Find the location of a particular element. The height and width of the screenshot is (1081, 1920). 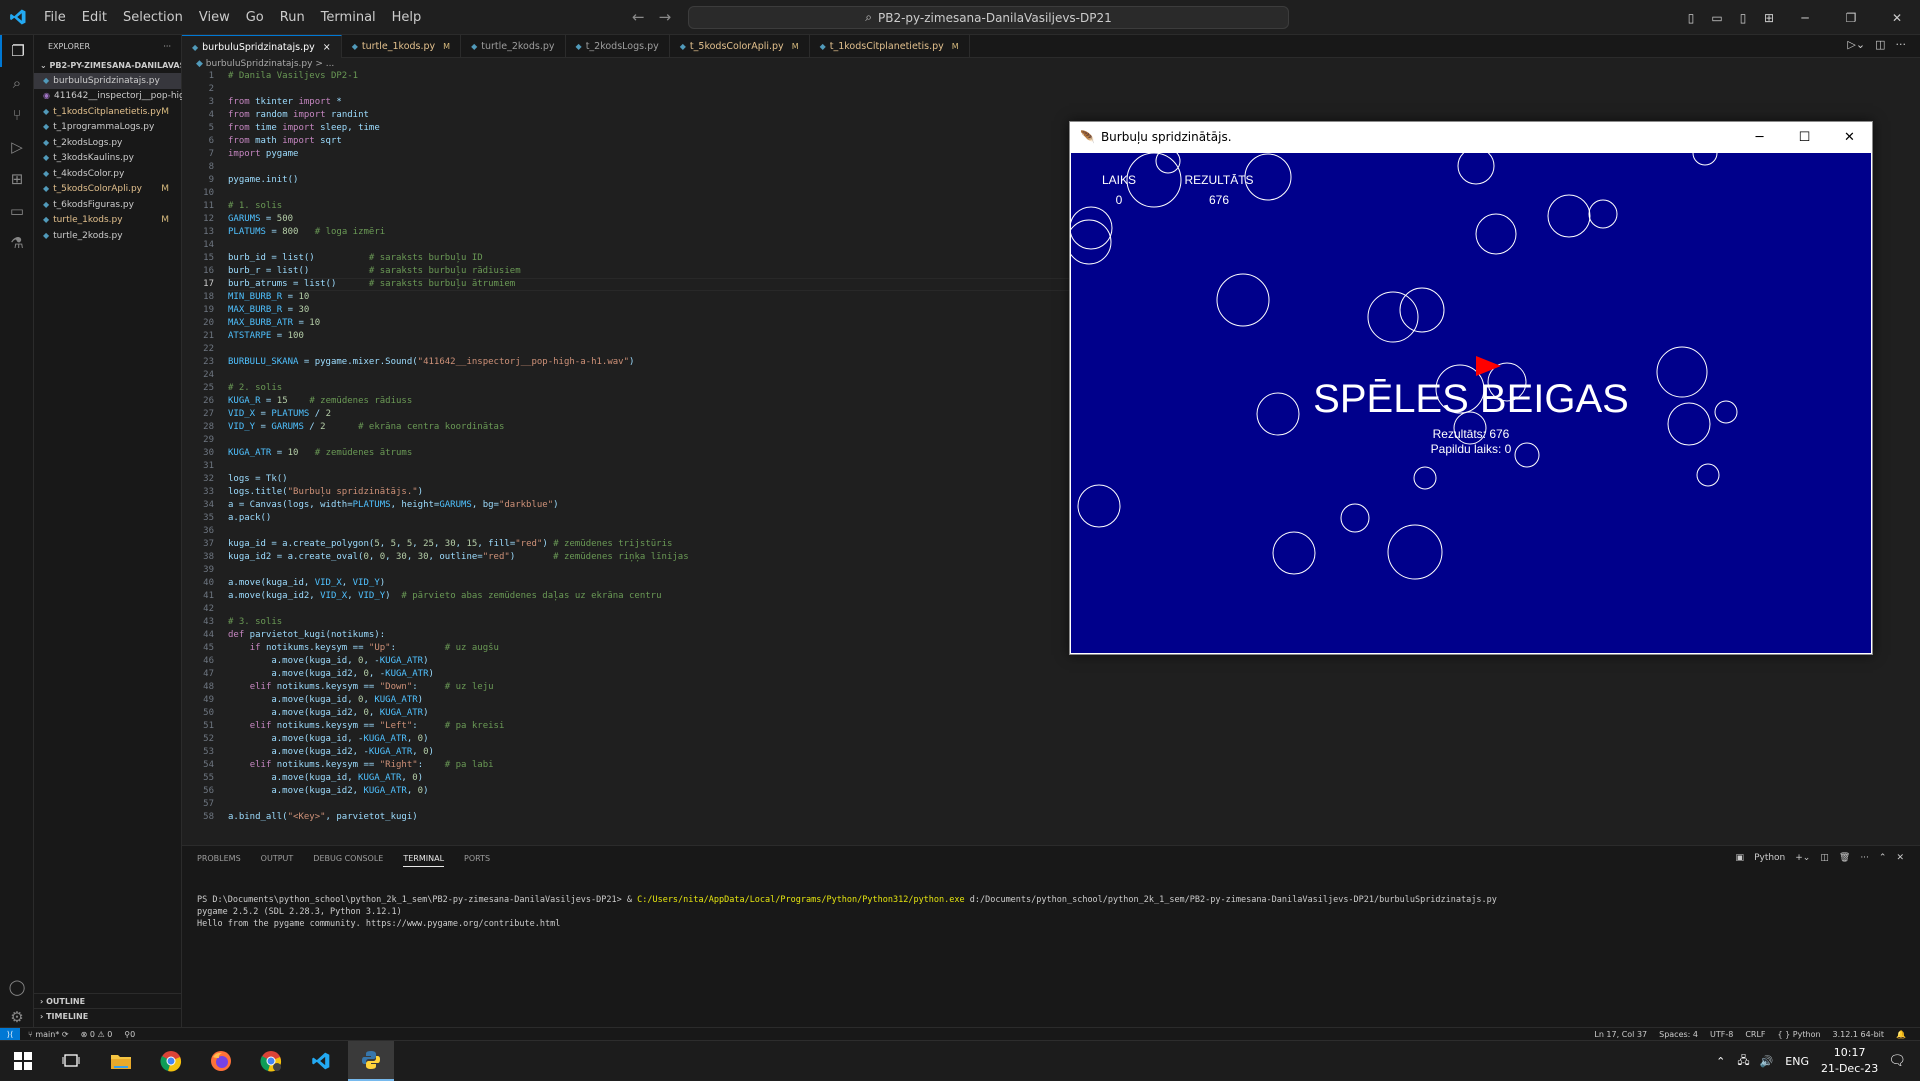

chrome-profile-icon is located at coordinates (271, 1061).